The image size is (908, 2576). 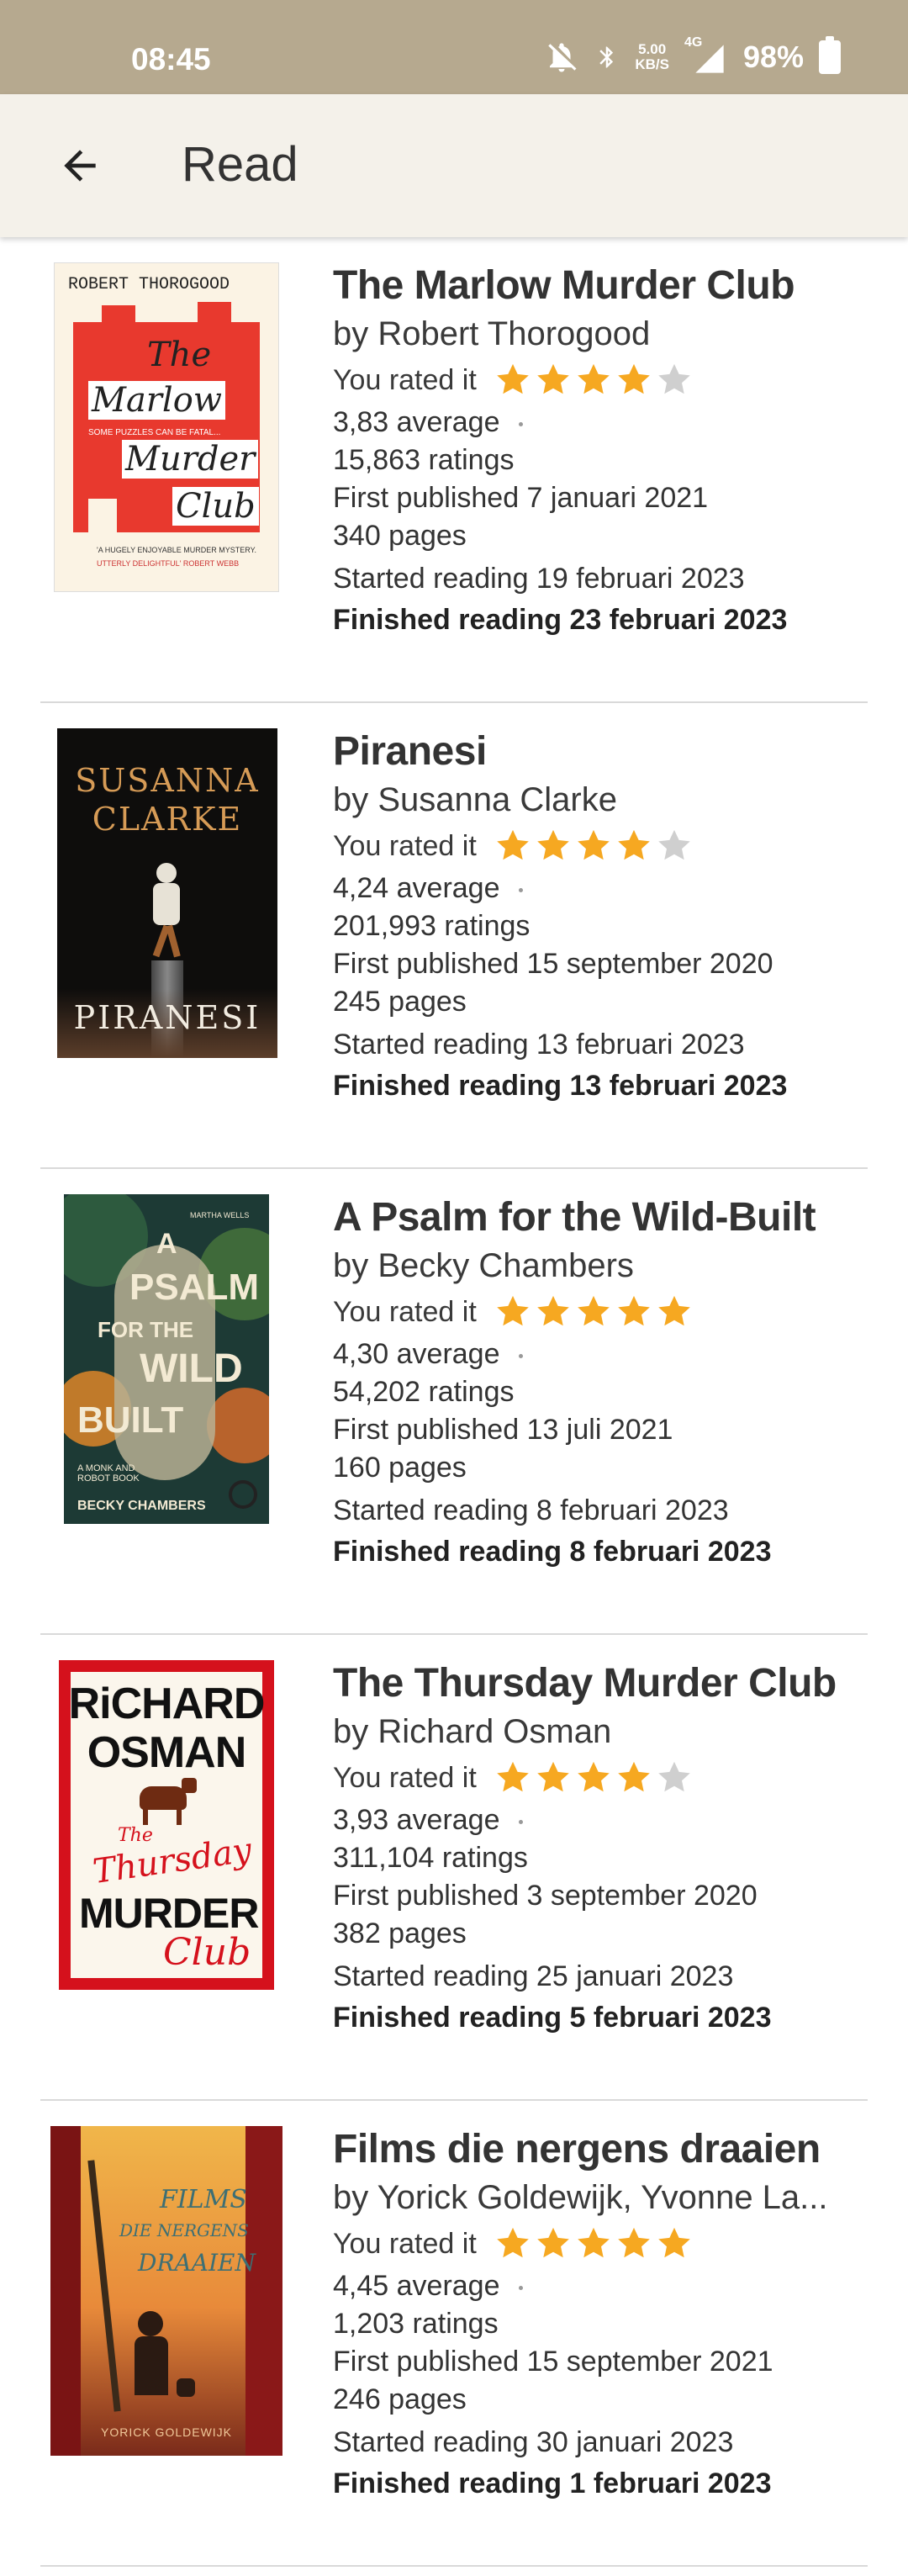 I want to click on book-cover: RiCHARD OSMAN The Thursday MURDER Club, so click(x=166, y=1825).